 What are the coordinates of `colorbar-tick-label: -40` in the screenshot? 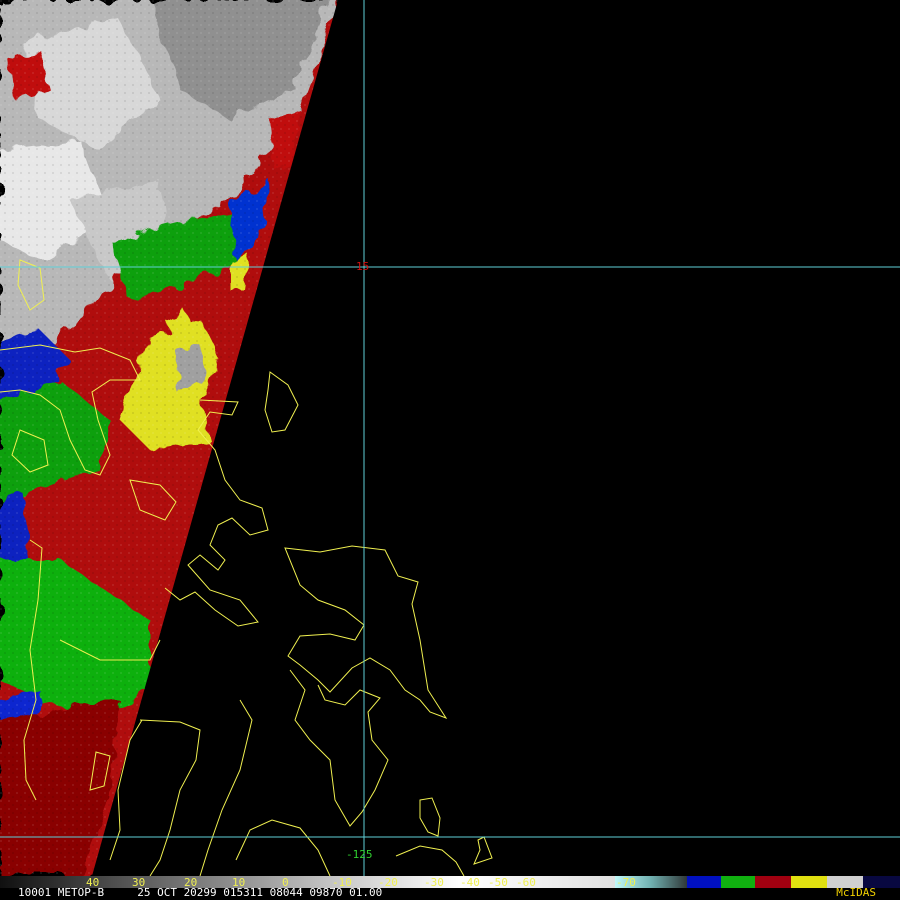 It's located at (470, 882).